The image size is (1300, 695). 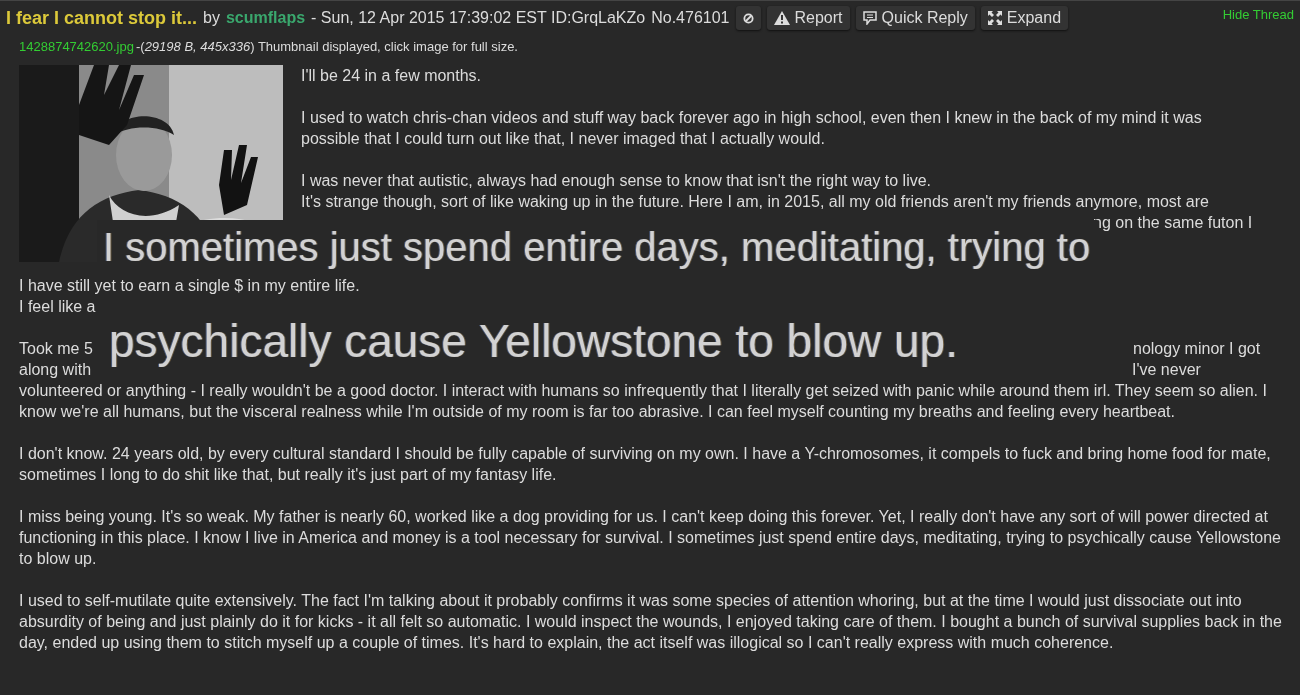 What do you see at coordinates (645, 464) in the screenshot?
I see `paragraph: I don't know. 24 years old, by every cultural standard I should be fully capable of surviving on my own. I have a Y-chromosomes, it compels to fuck and bring home food for mate, sometimes I long to do shit like that, but really it's just part of my fantasy life.` at bounding box center [645, 464].